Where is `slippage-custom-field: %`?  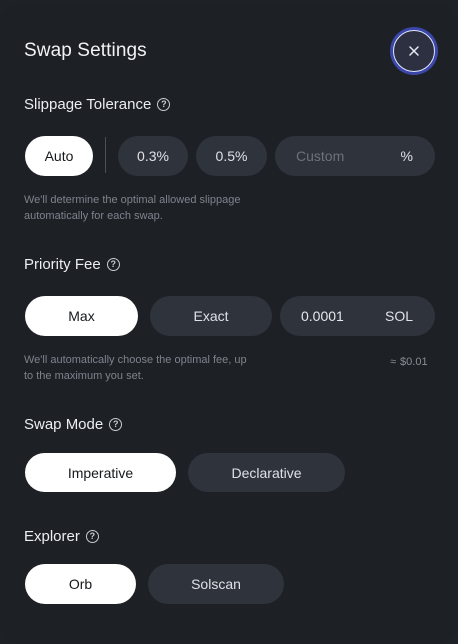 slippage-custom-field: % is located at coordinates (355, 156).